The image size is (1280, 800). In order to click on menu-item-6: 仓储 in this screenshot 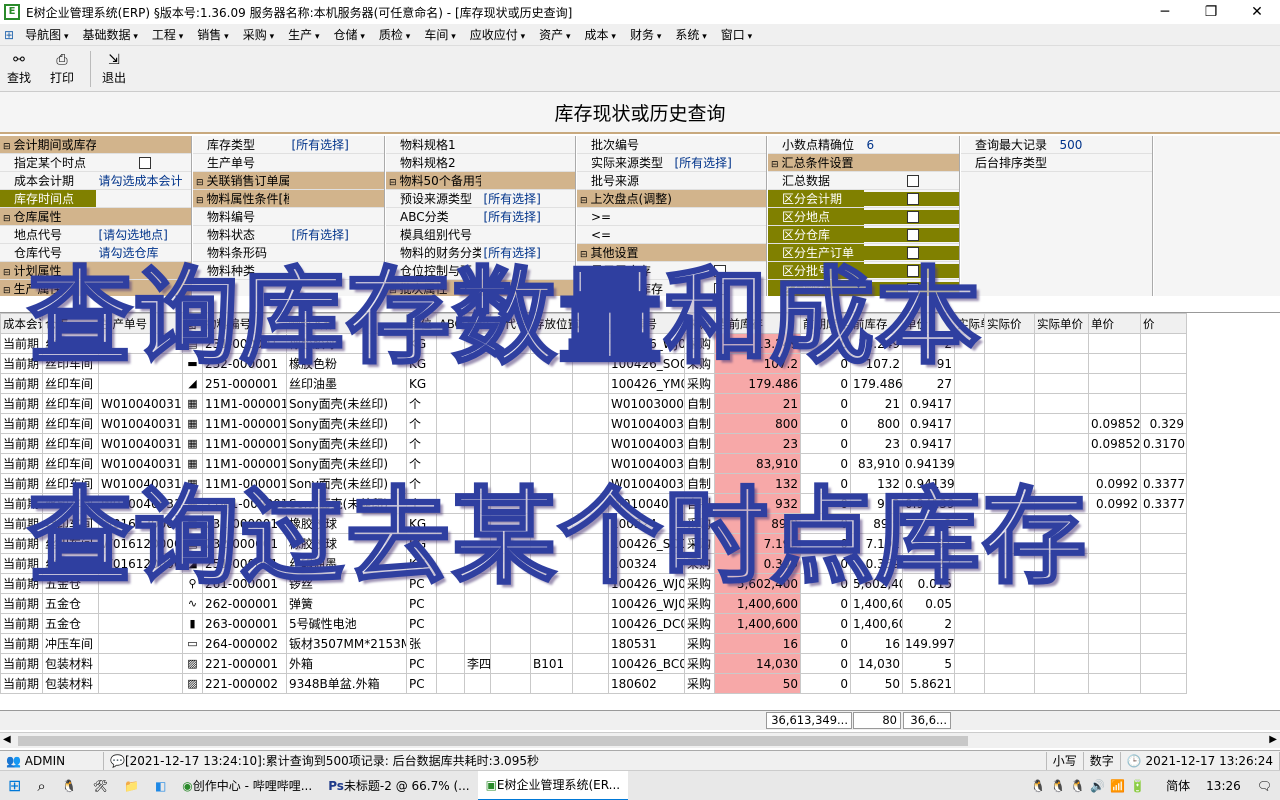, I will do `click(349, 34)`.